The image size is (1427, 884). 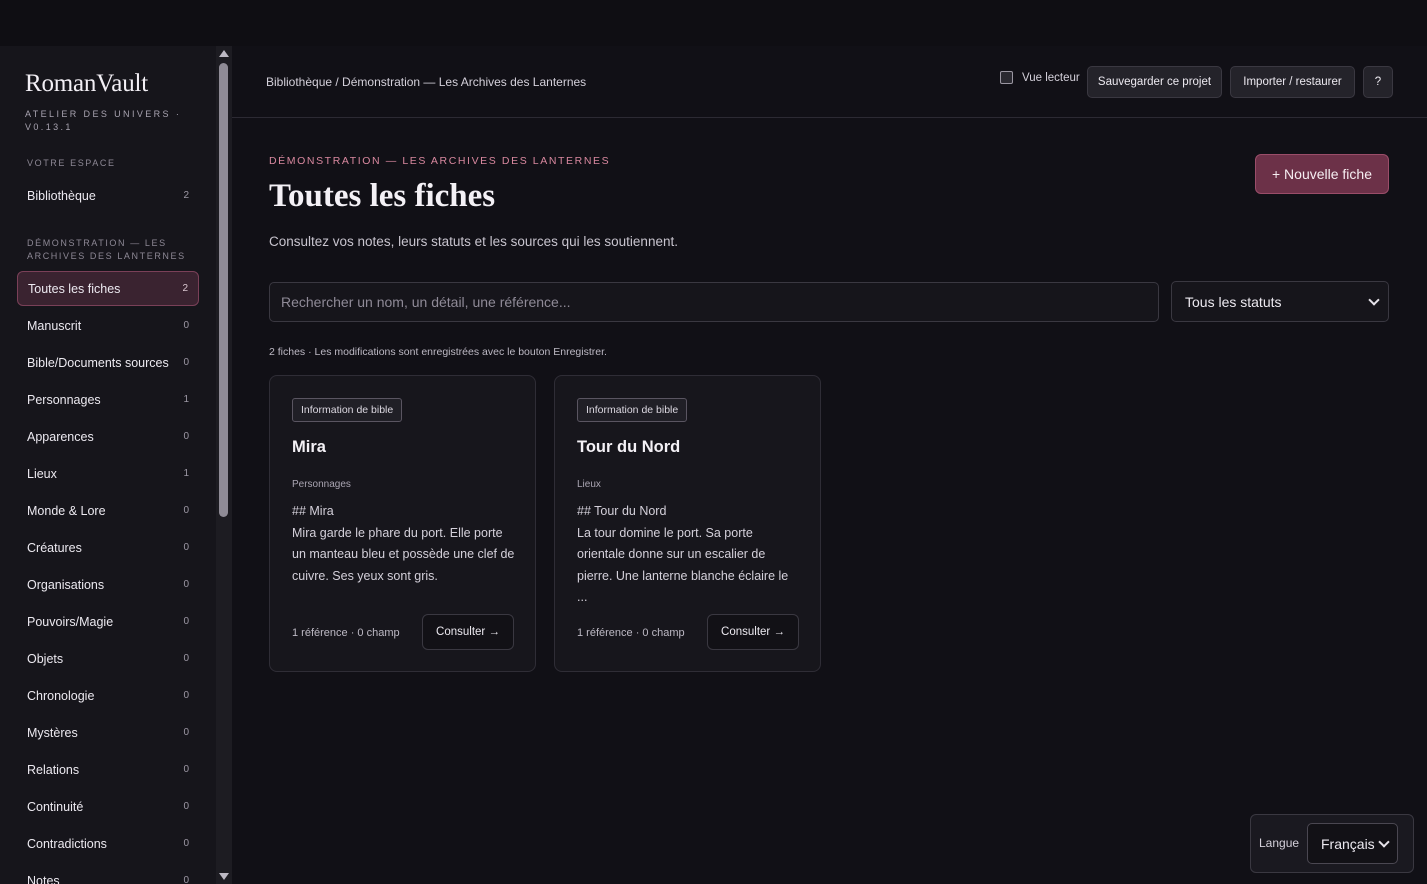 What do you see at coordinates (1378, 82) in the screenshot?
I see `help-button: ?` at bounding box center [1378, 82].